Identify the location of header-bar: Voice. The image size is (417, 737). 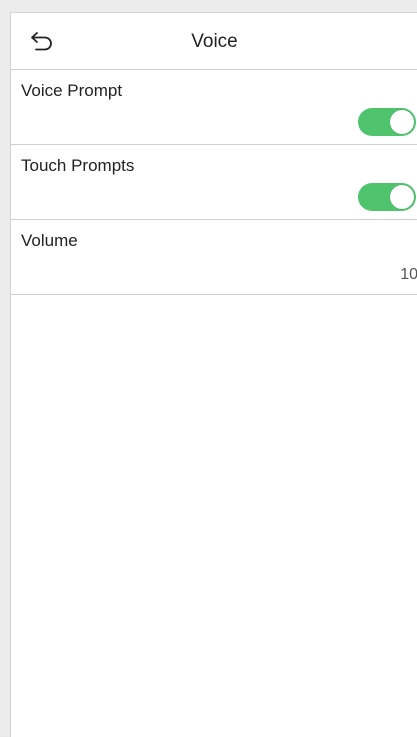
(214, 41).